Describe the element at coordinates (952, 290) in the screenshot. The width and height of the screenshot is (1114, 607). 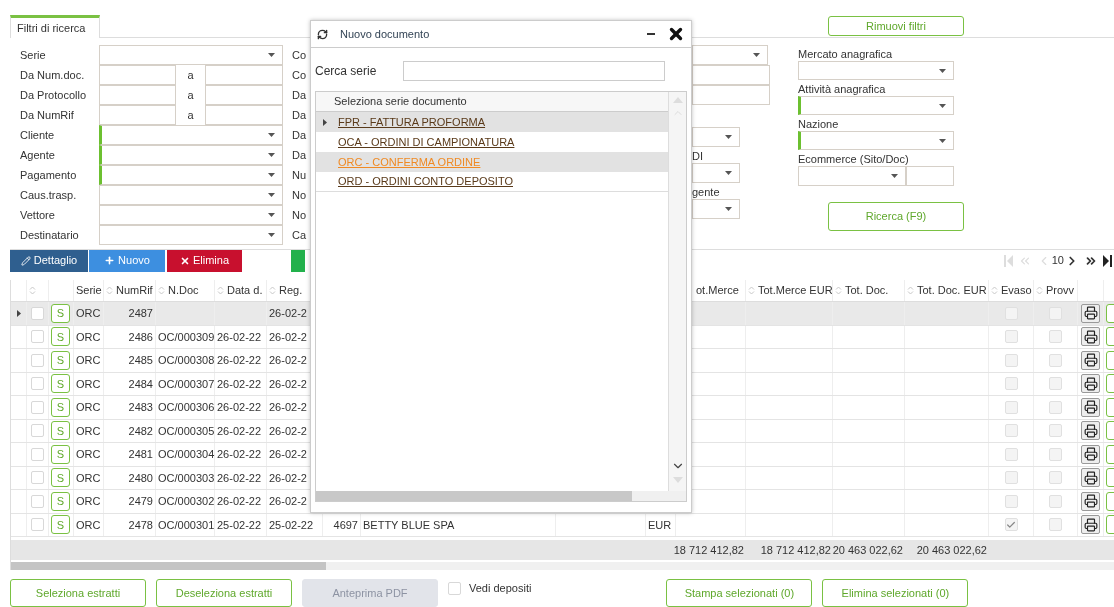
I see `column-header: Tot. Doc. EUR` at that location.